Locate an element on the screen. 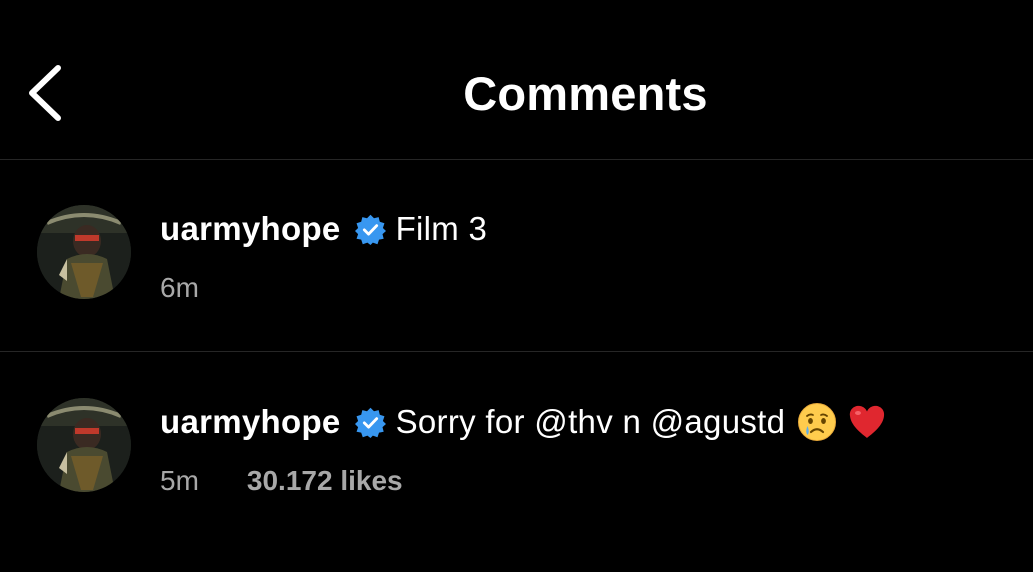 This screenshot has width=1033, height=572. comment-text: Film 3 is located at coordinates (441, 228).